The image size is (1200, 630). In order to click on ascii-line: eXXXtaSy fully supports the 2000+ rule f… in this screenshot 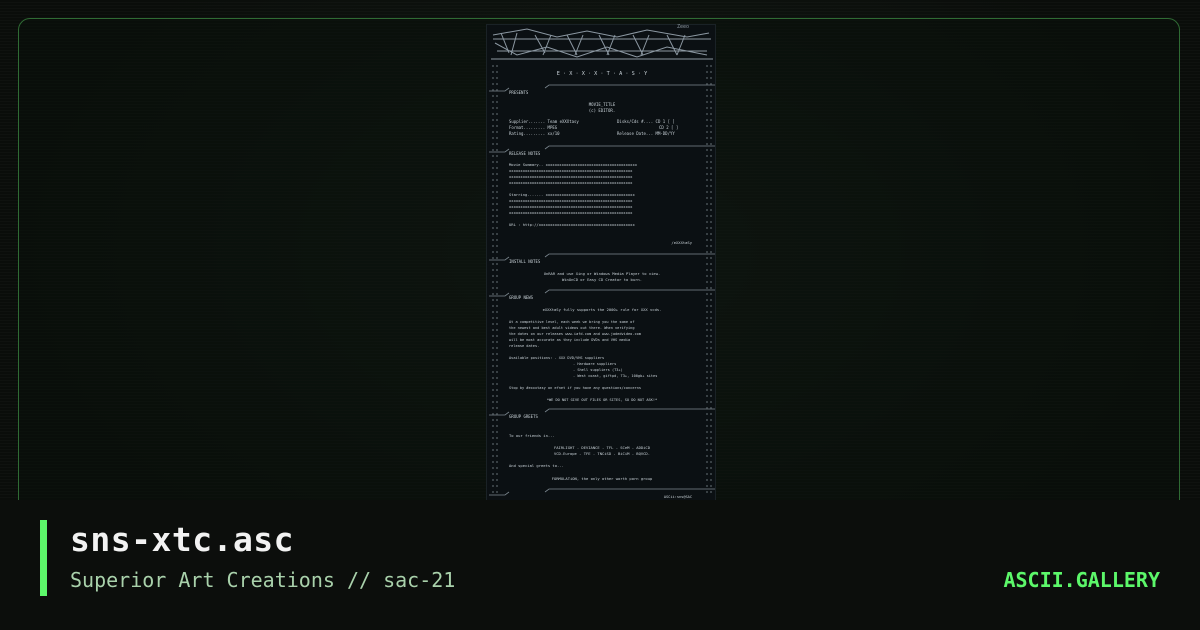, I will do `click(602, 309)`.